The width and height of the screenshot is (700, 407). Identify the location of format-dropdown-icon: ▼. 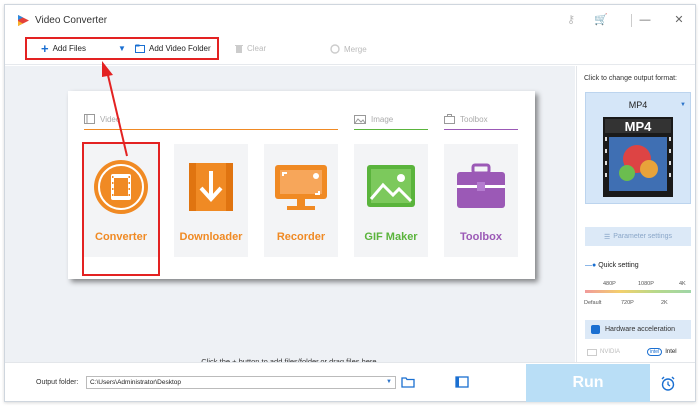
(683, 105).